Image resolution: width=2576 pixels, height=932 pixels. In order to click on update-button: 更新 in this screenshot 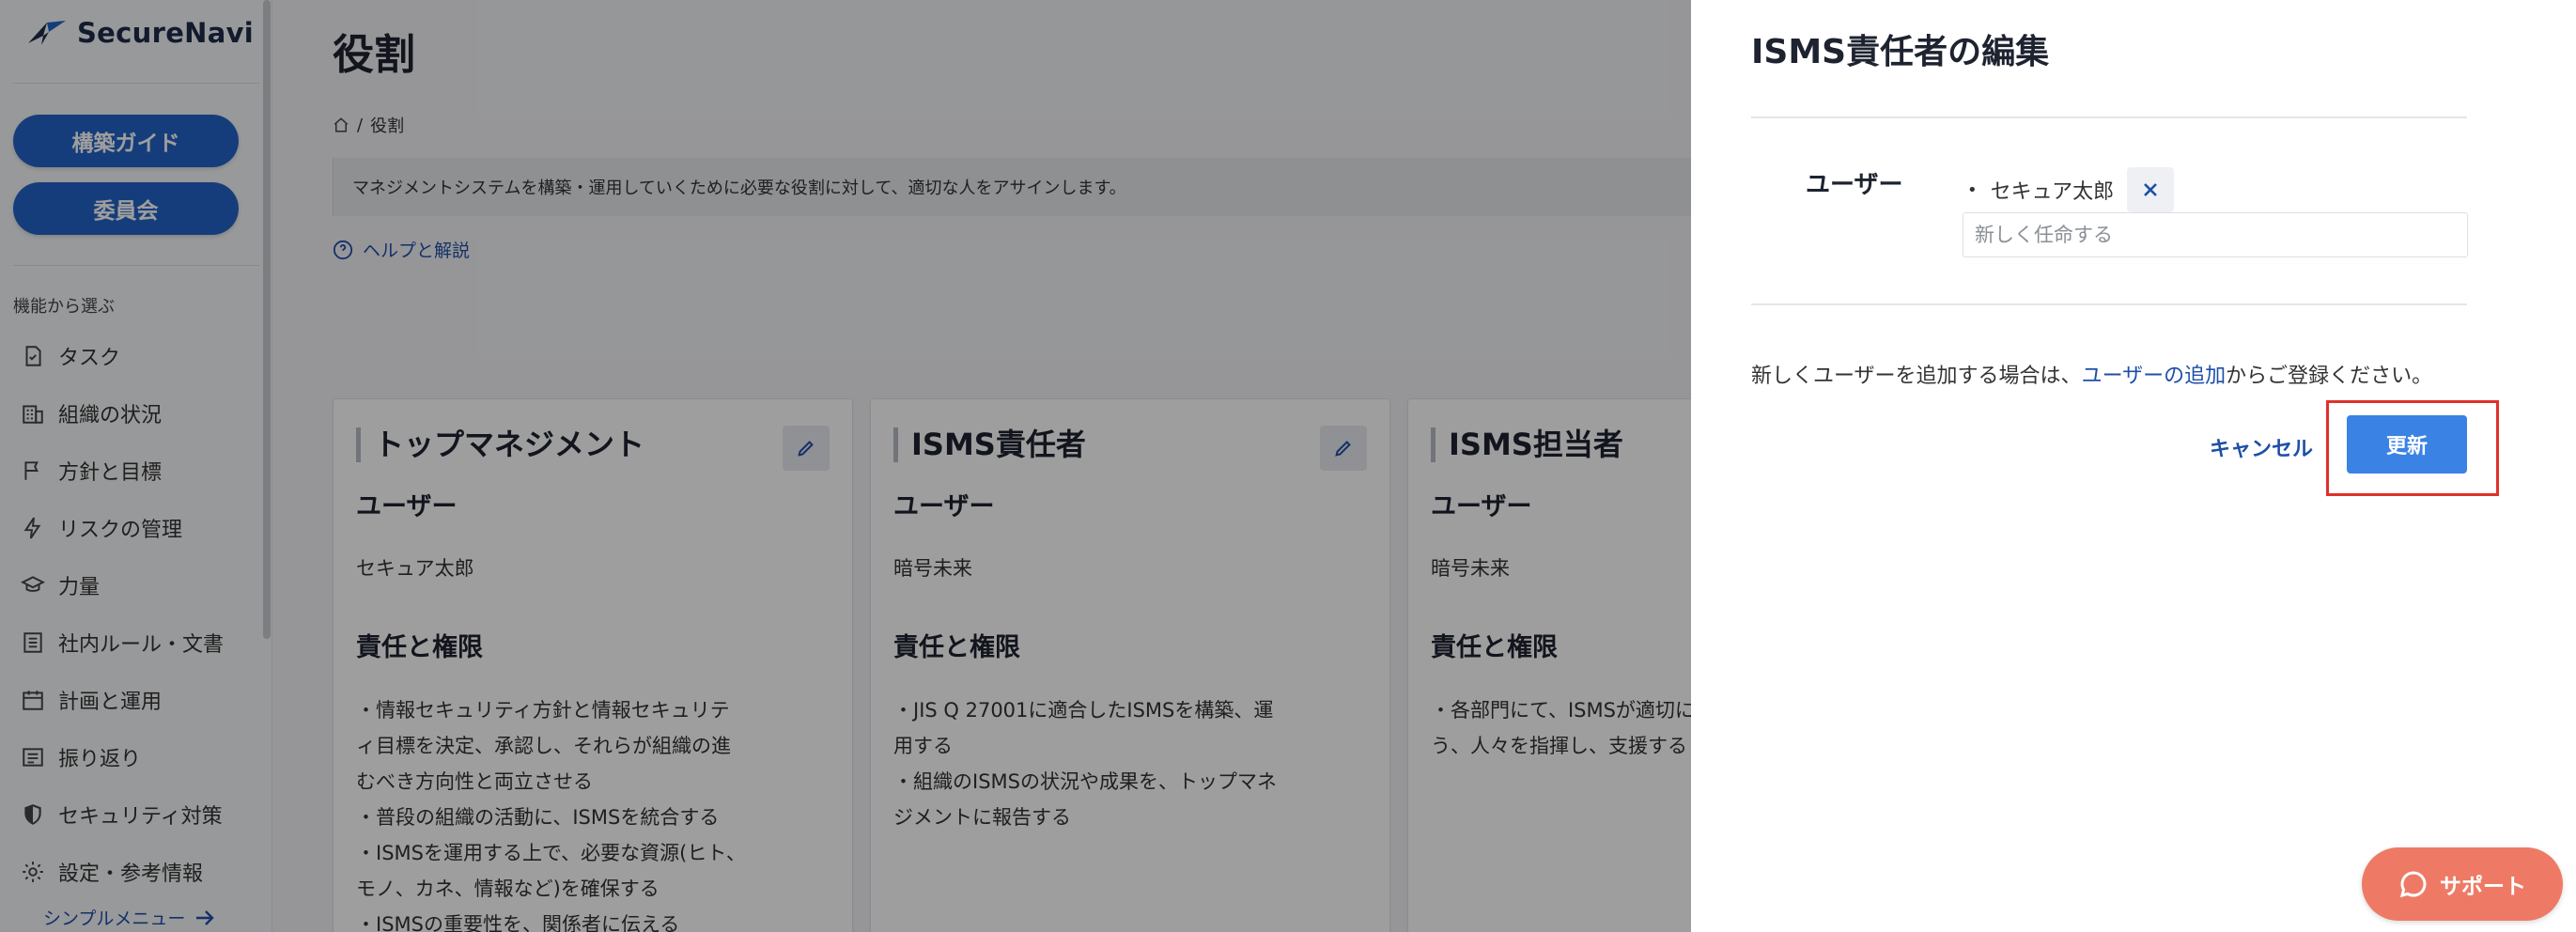, I will do `click(2407, 444)`.